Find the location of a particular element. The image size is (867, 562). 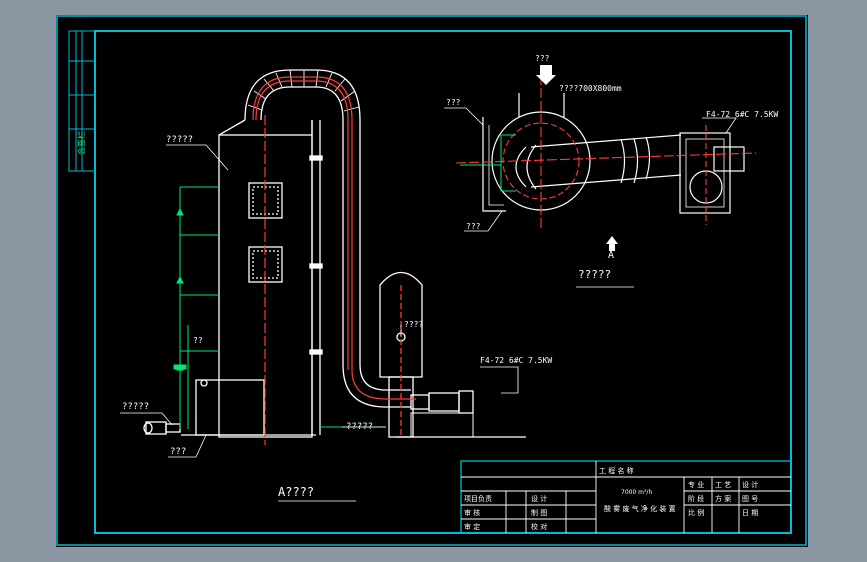

countersign-strip: 会签栏 is located at coordinates (82, 101).